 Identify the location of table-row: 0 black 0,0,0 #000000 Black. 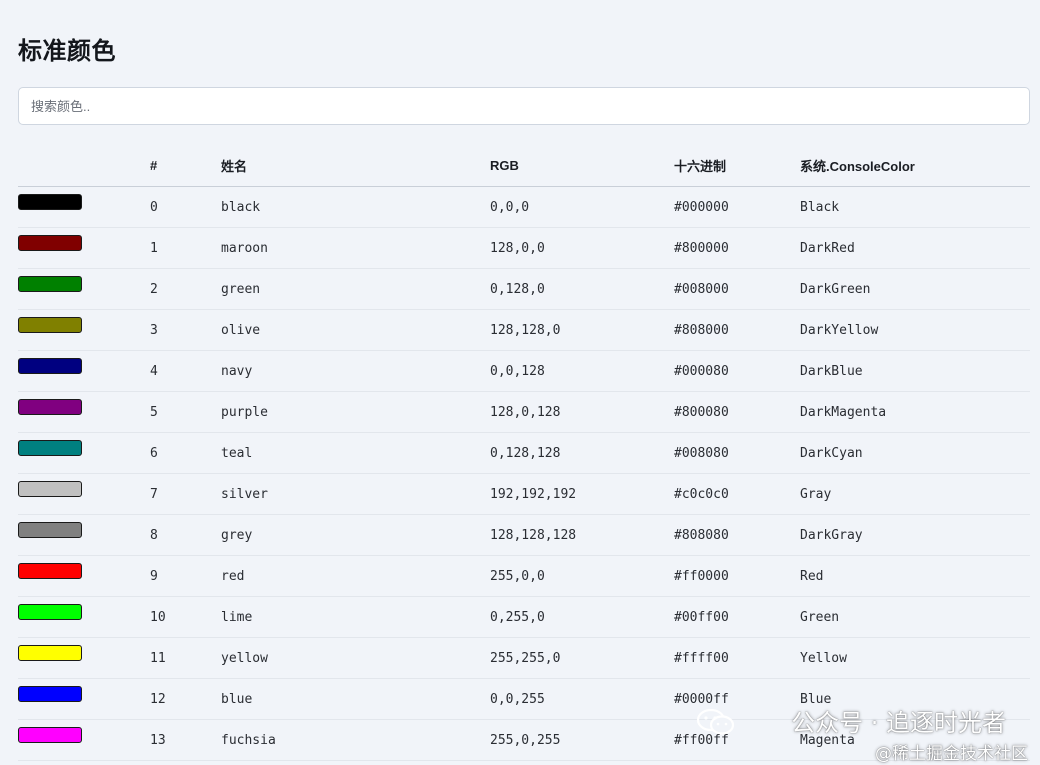
(524, 207).